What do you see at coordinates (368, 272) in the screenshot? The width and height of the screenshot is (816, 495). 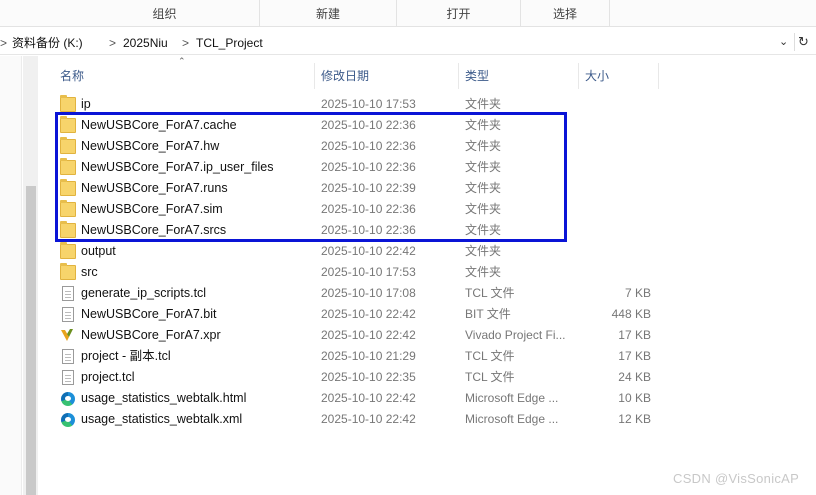 I see `file-date: 2025-10-10 17:53` at bounding box center [368, 272].